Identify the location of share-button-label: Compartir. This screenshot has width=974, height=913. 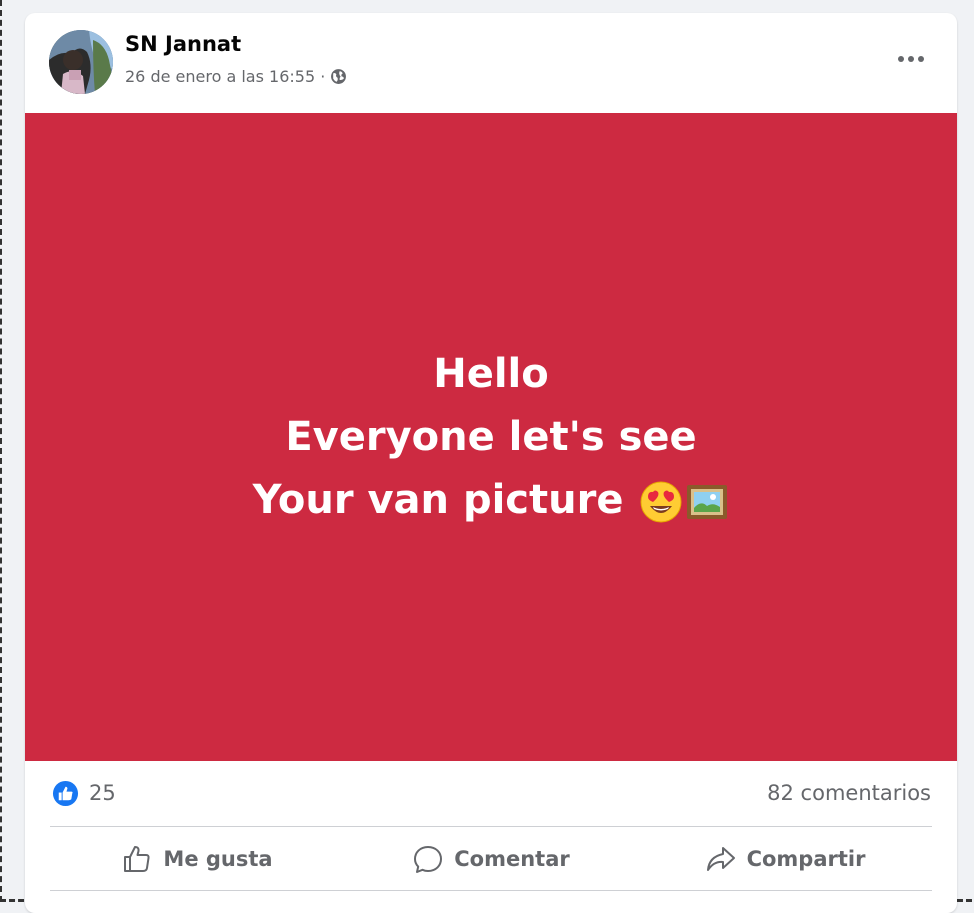
(806, 859).